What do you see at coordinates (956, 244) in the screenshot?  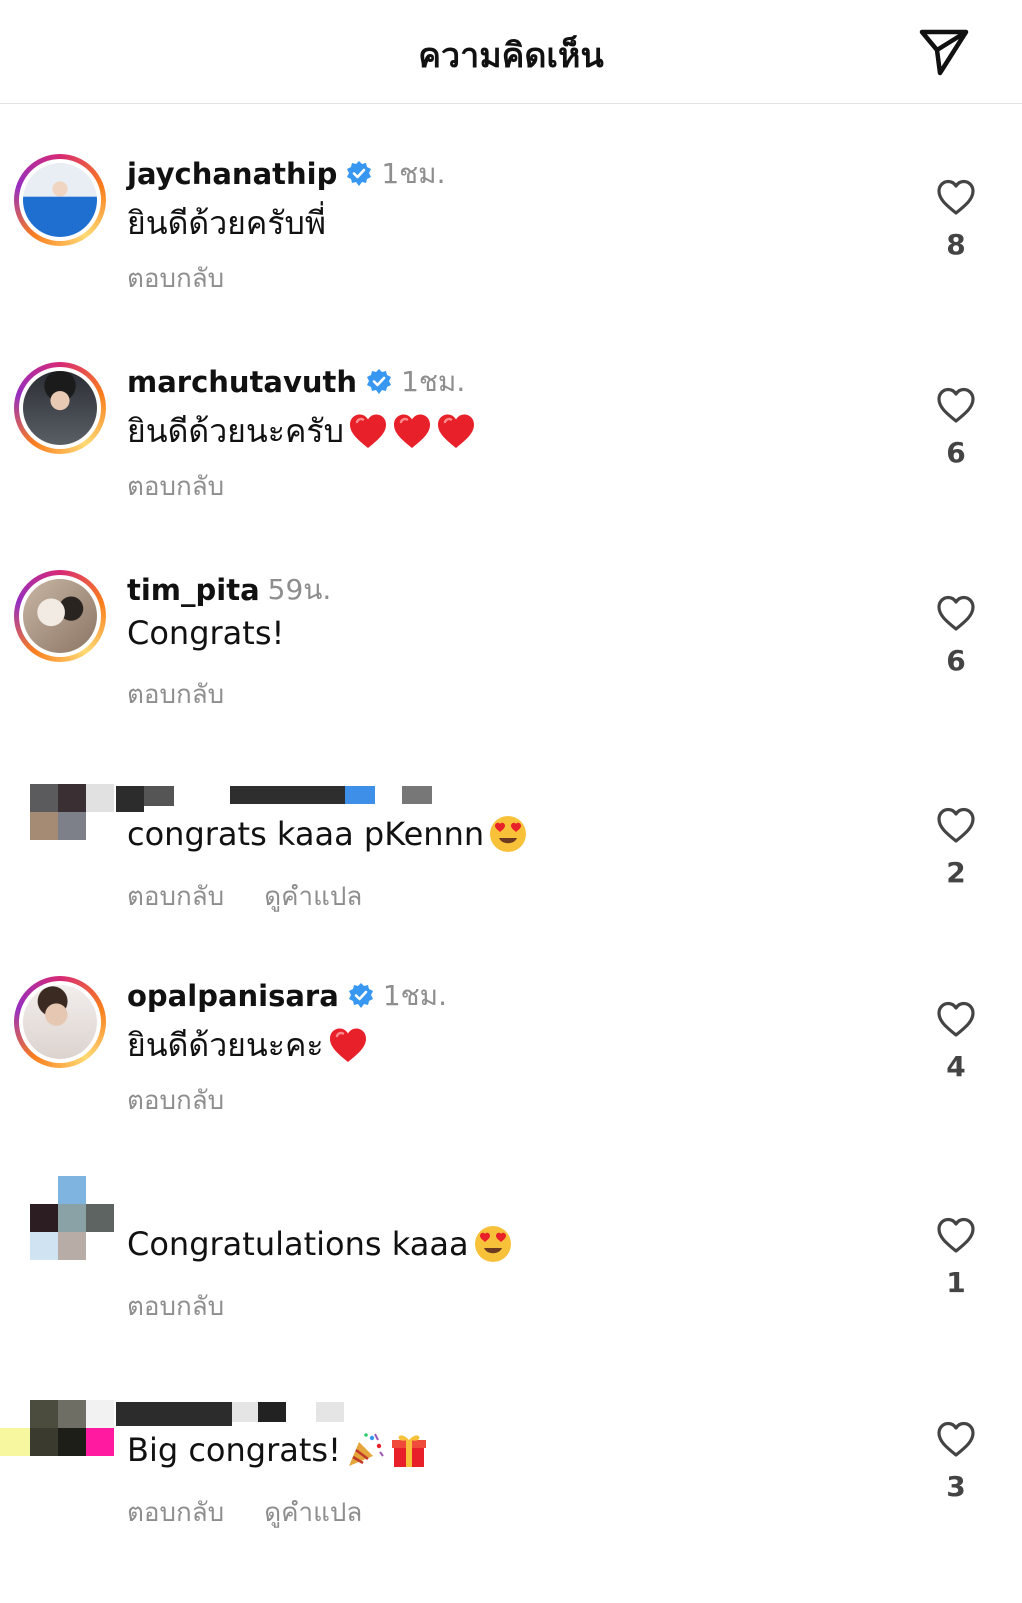 I see `like-count: 8` at bounding box center [956, 244].